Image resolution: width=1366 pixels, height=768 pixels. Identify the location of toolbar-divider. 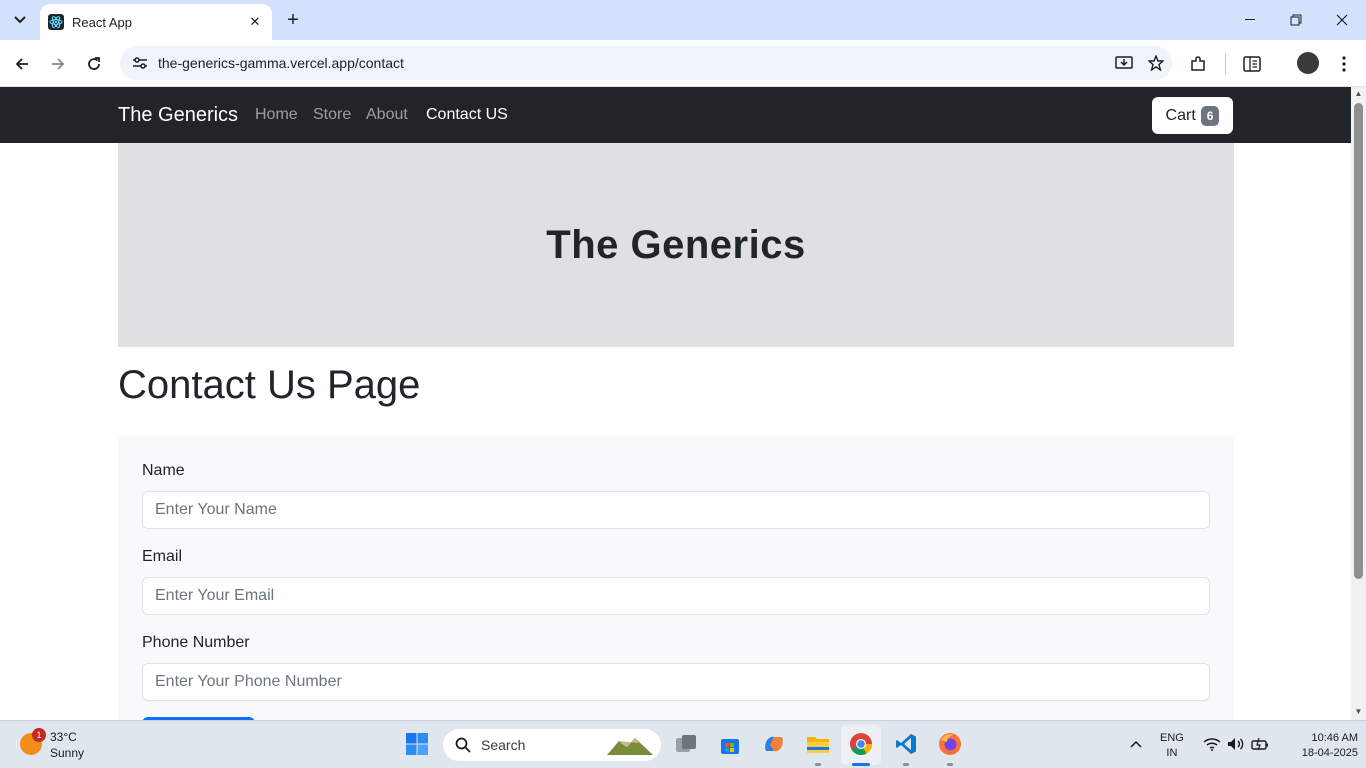
(1225, 64).